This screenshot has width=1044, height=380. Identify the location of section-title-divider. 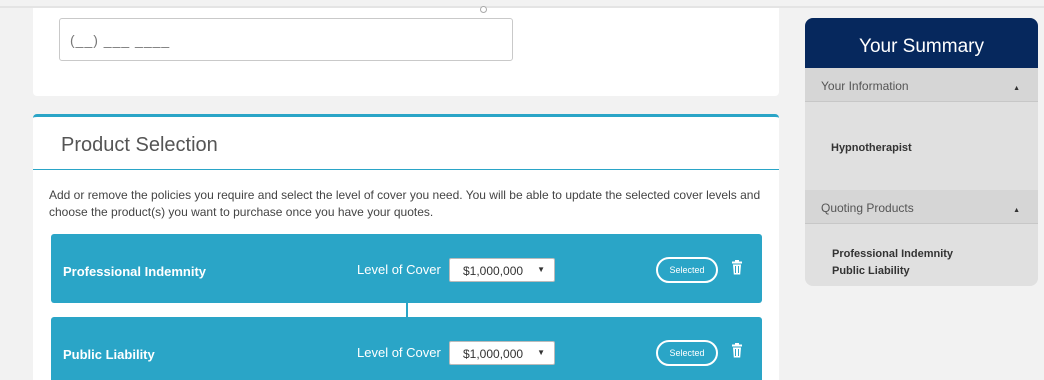
(406, 169).